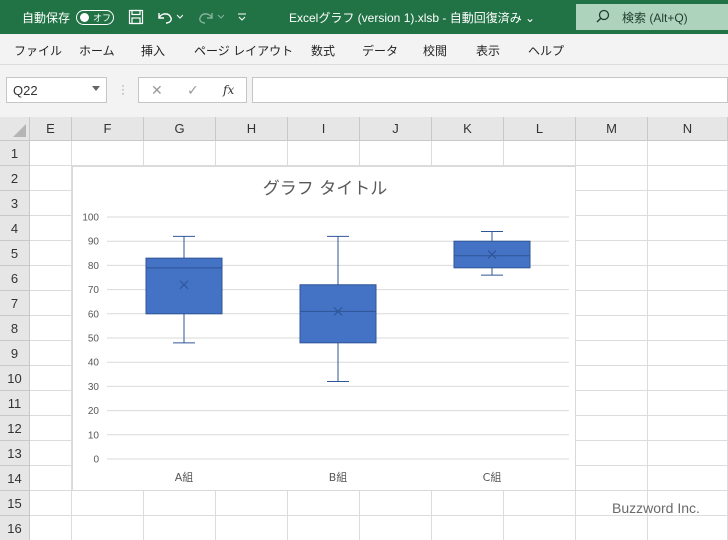 The width and height of the screenshot is (728, 540). I want to click on row-header-9: 9, so click(15, 353).